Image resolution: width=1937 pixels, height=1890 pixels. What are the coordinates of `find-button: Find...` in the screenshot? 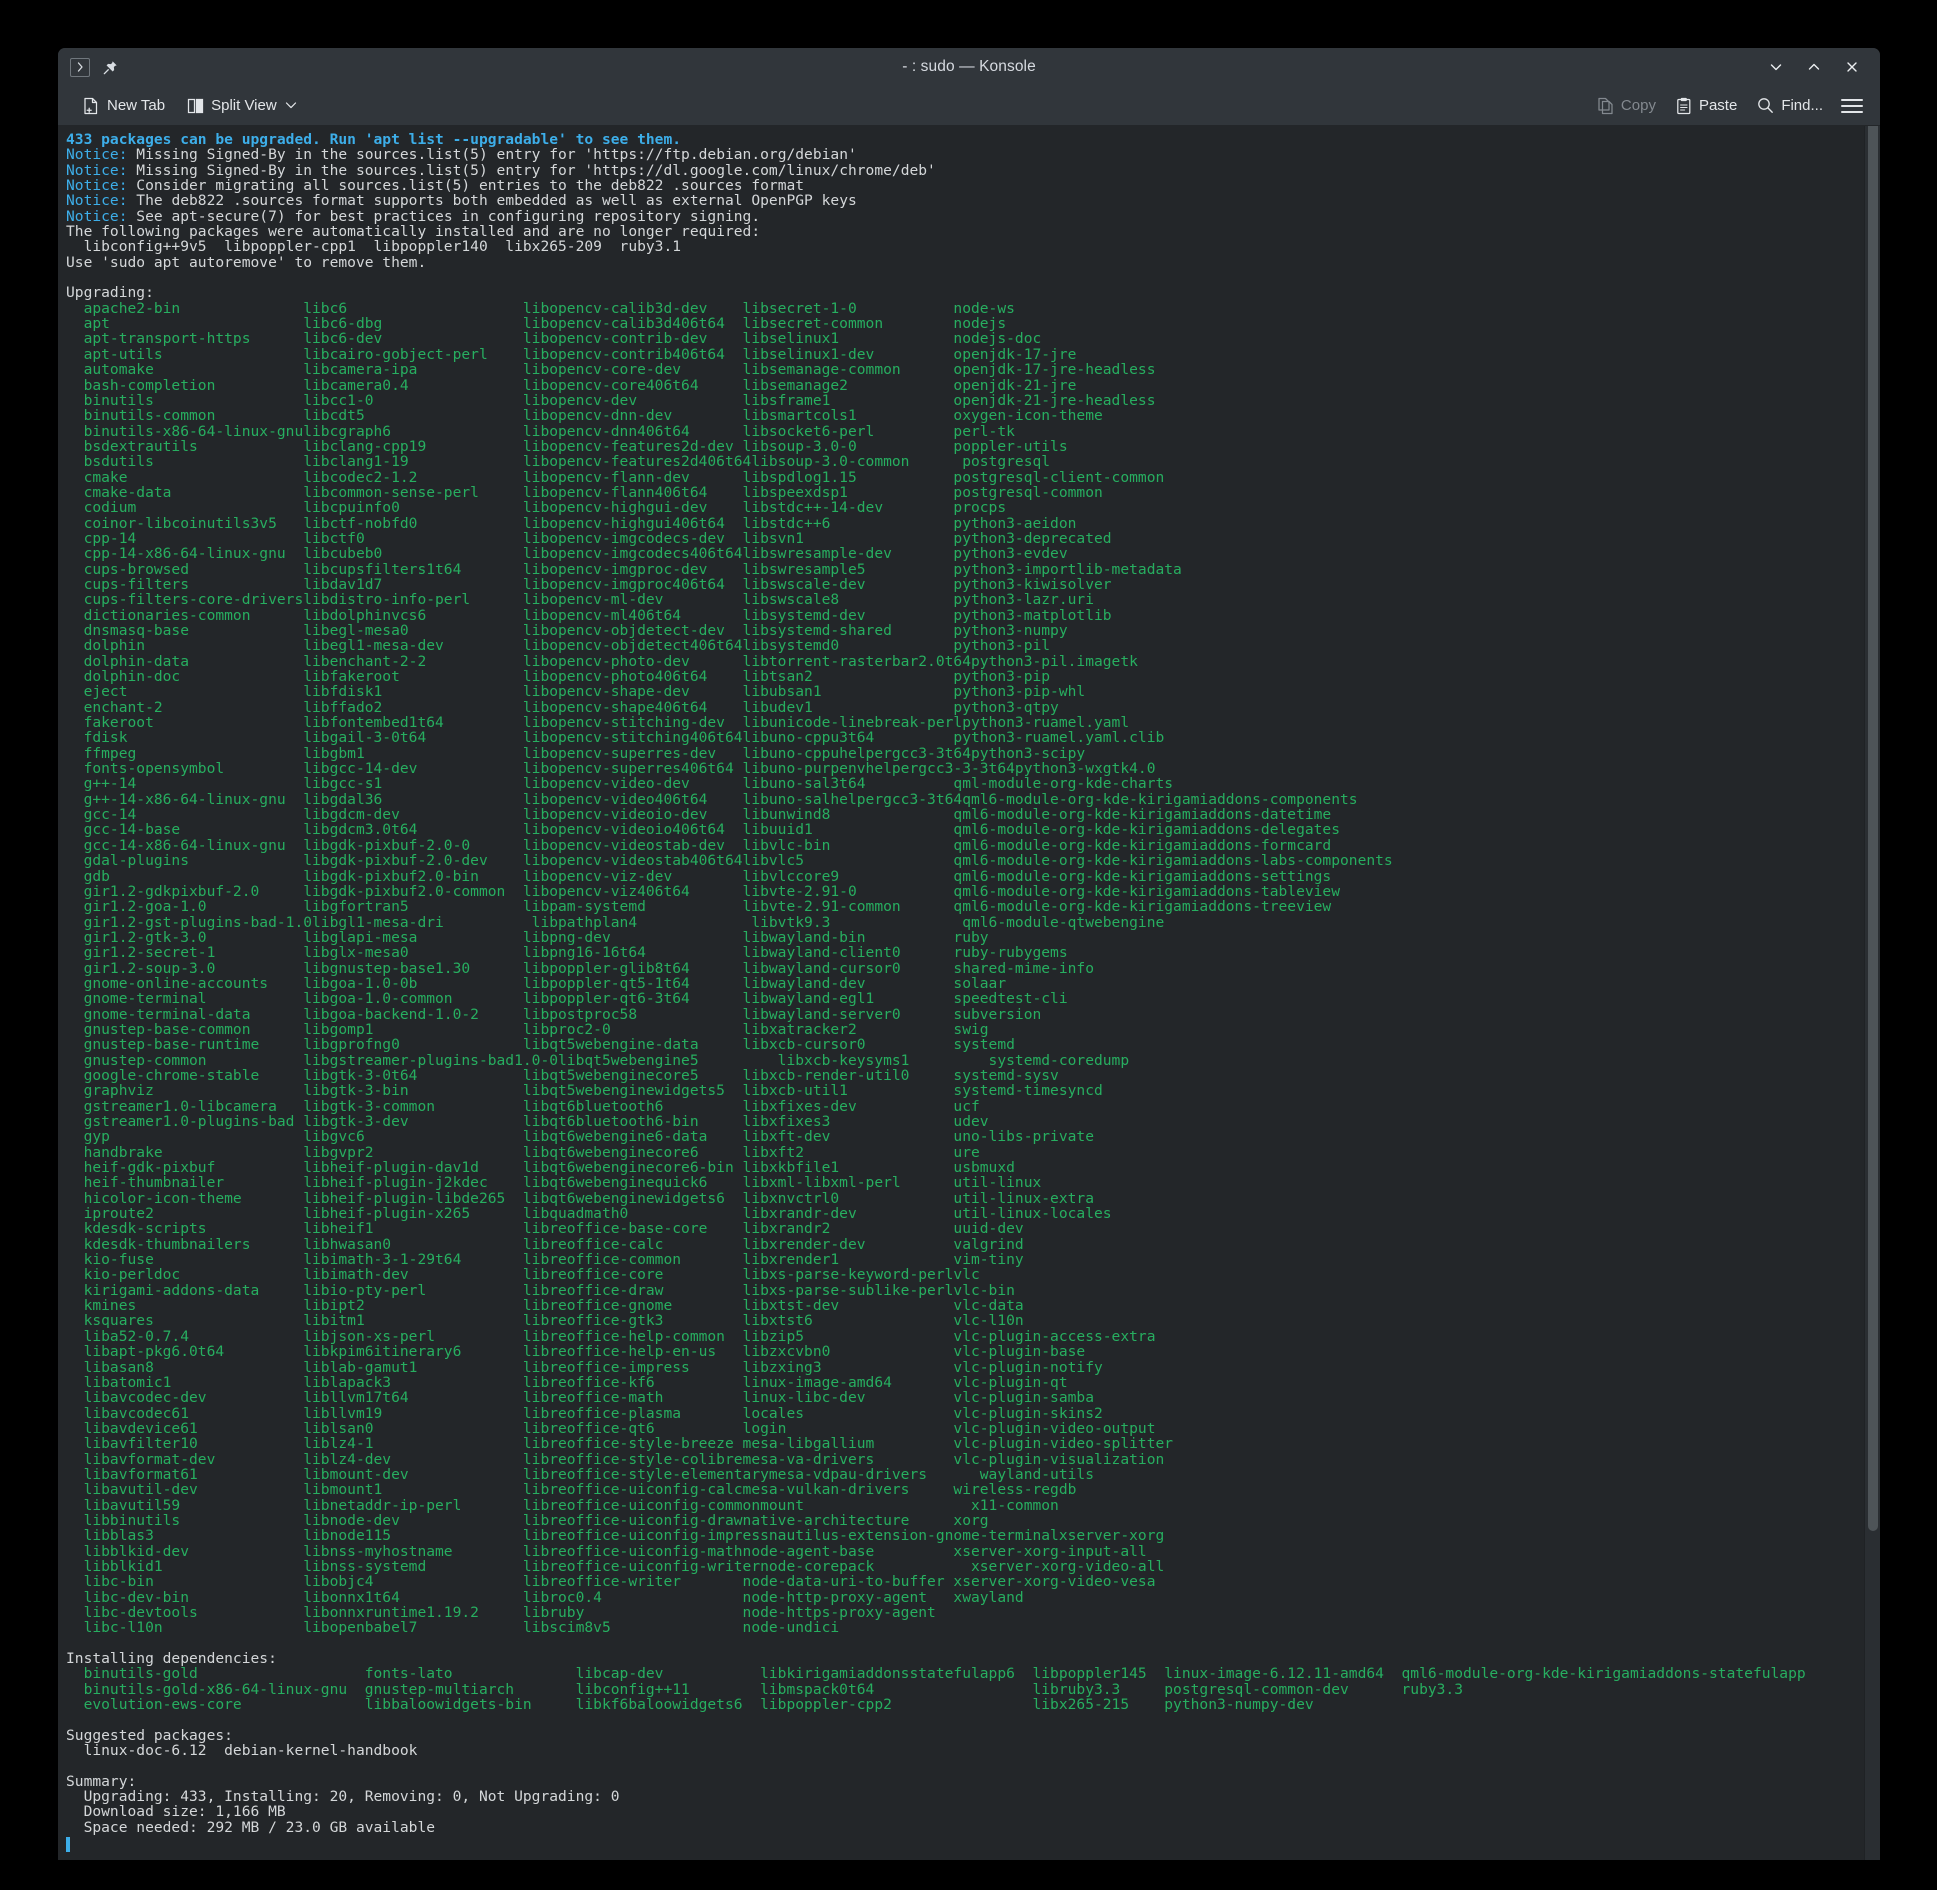 It's located at (1790, 105).